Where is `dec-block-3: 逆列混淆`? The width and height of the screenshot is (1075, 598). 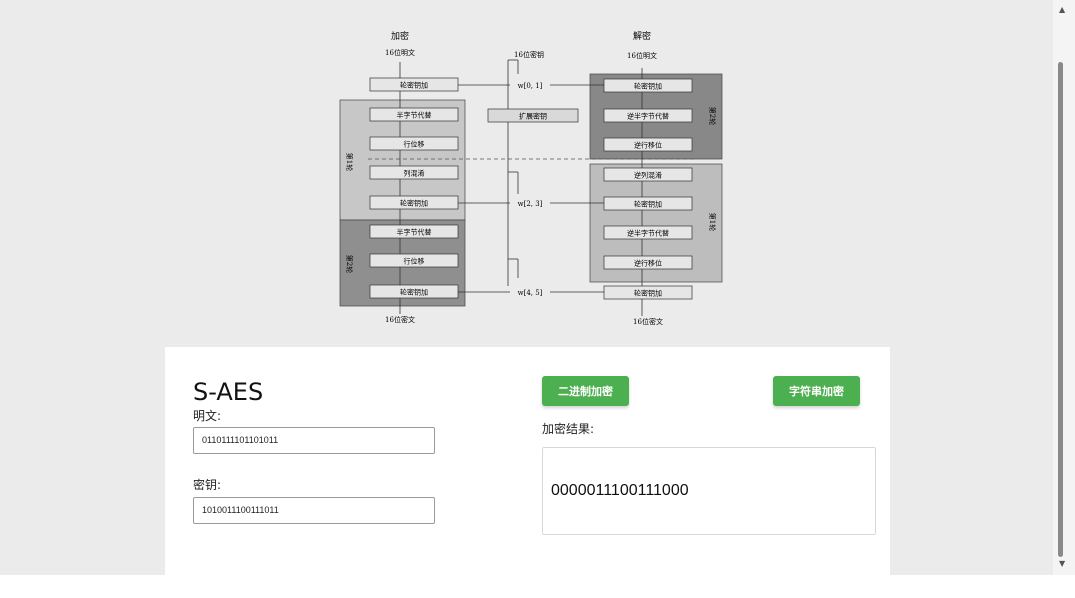
dec-block-3: 逆列混淆 is located at coordinates (648, 175).